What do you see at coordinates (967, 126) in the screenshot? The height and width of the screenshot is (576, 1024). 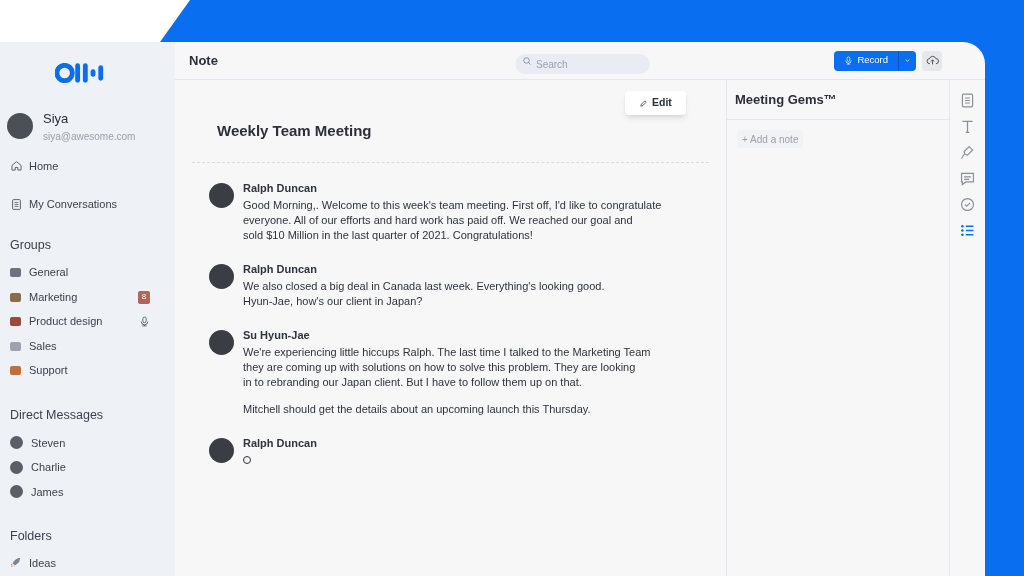 I see `text-icon` at bounding box center [967, 126].